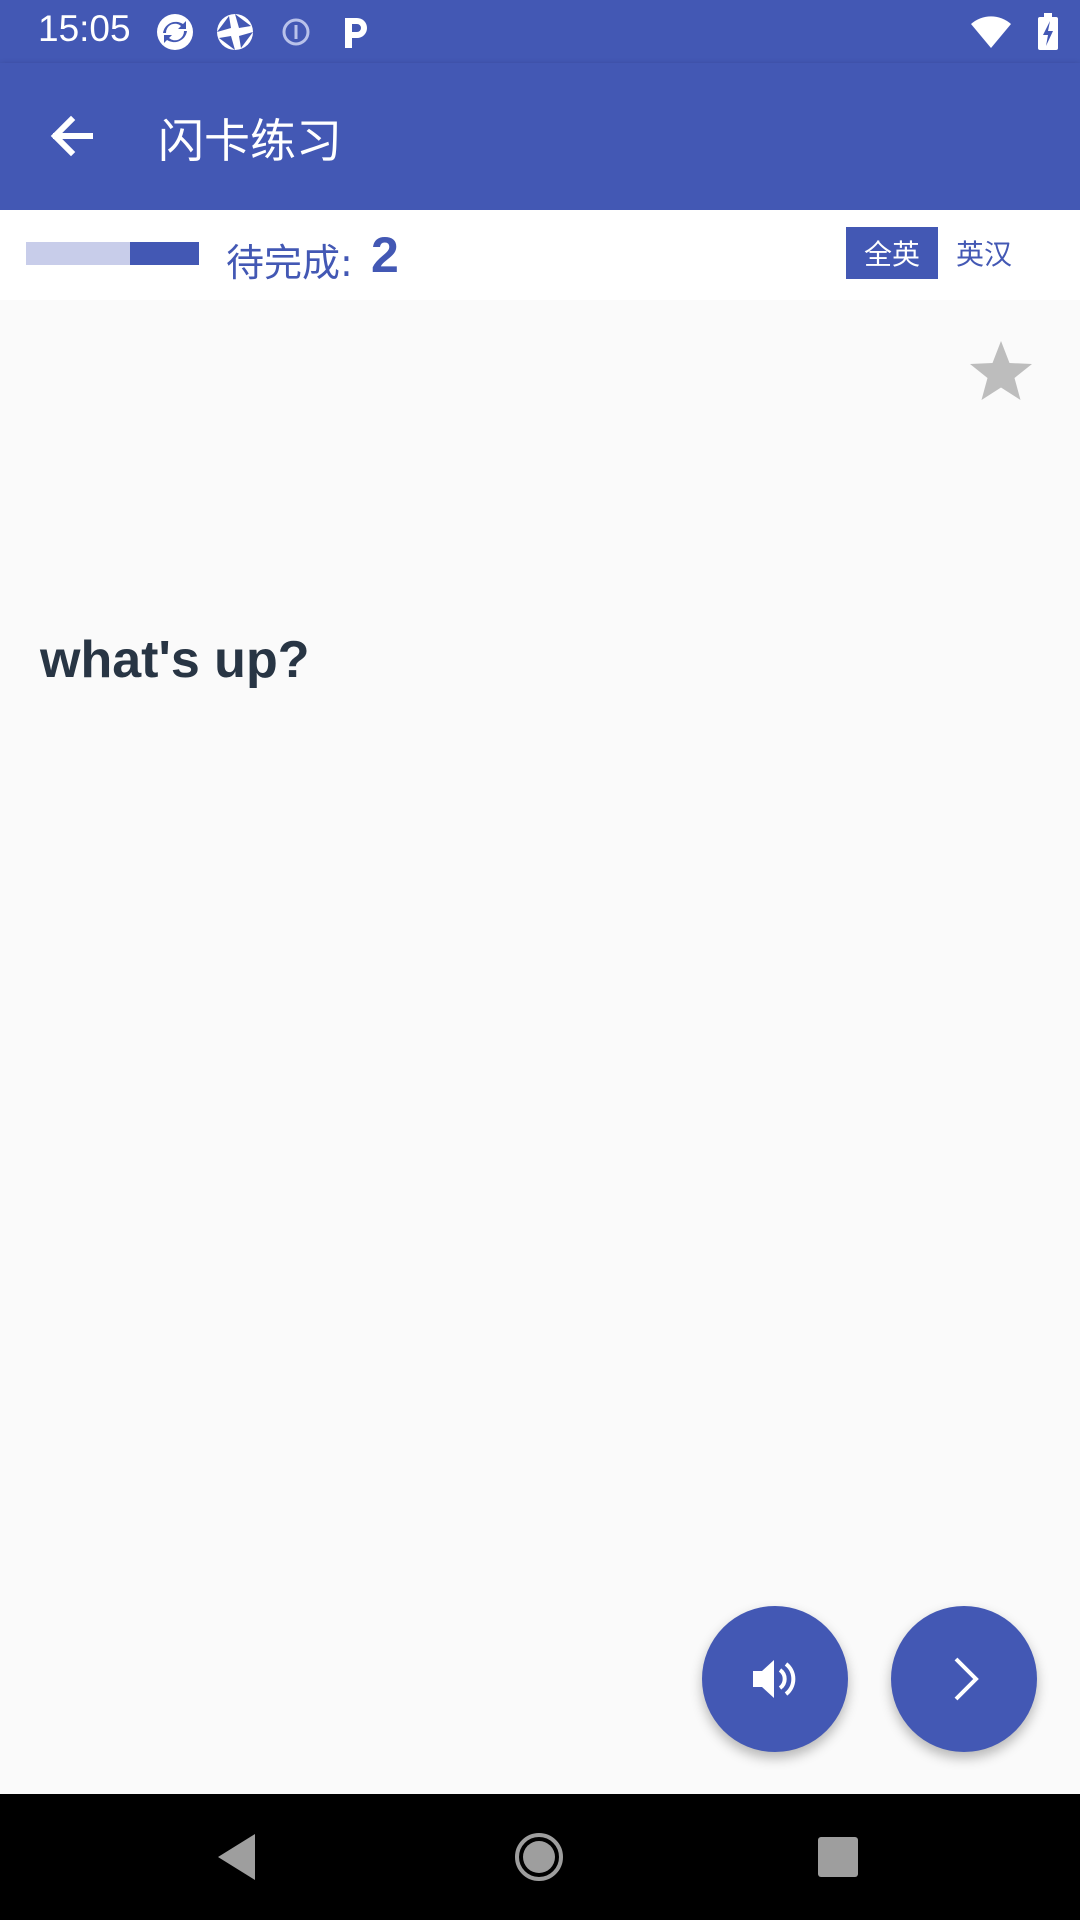 This screenshot has width=1080, height=1920. Describe the element at coordinates (356, 33) in the screenshot. I see `parking-p-icon` at that location.